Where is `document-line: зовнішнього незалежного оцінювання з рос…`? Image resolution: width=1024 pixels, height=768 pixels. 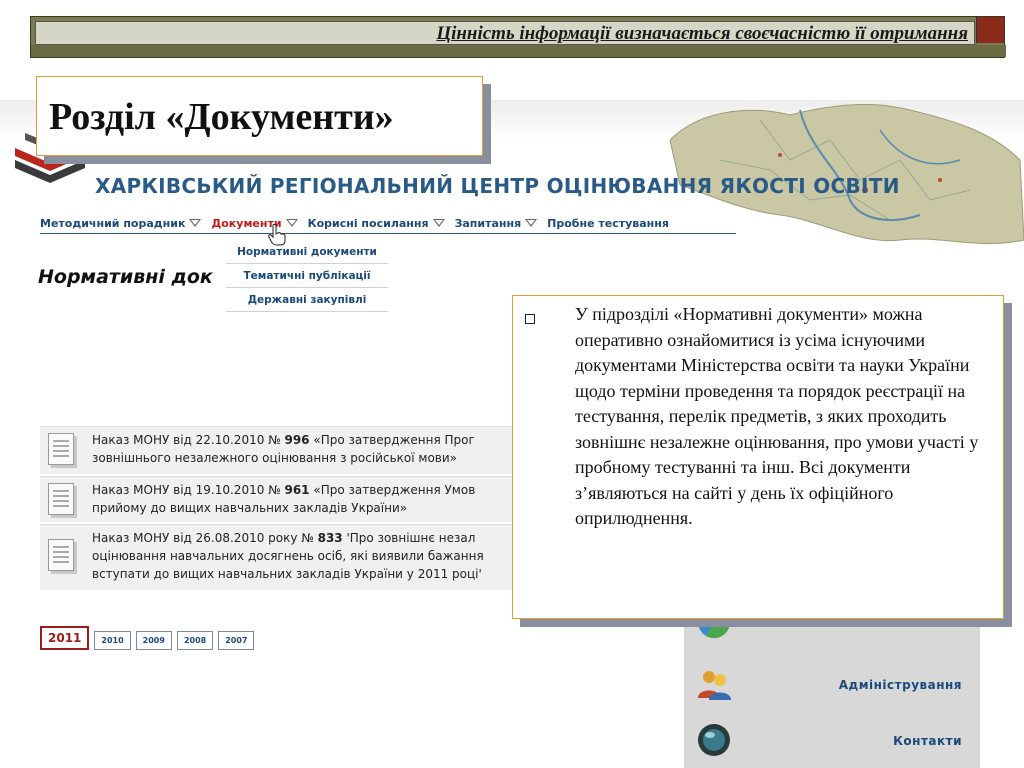
document-line: зовнішнього незалежного оцінювання з рос… is located at coordinates (274, 458).